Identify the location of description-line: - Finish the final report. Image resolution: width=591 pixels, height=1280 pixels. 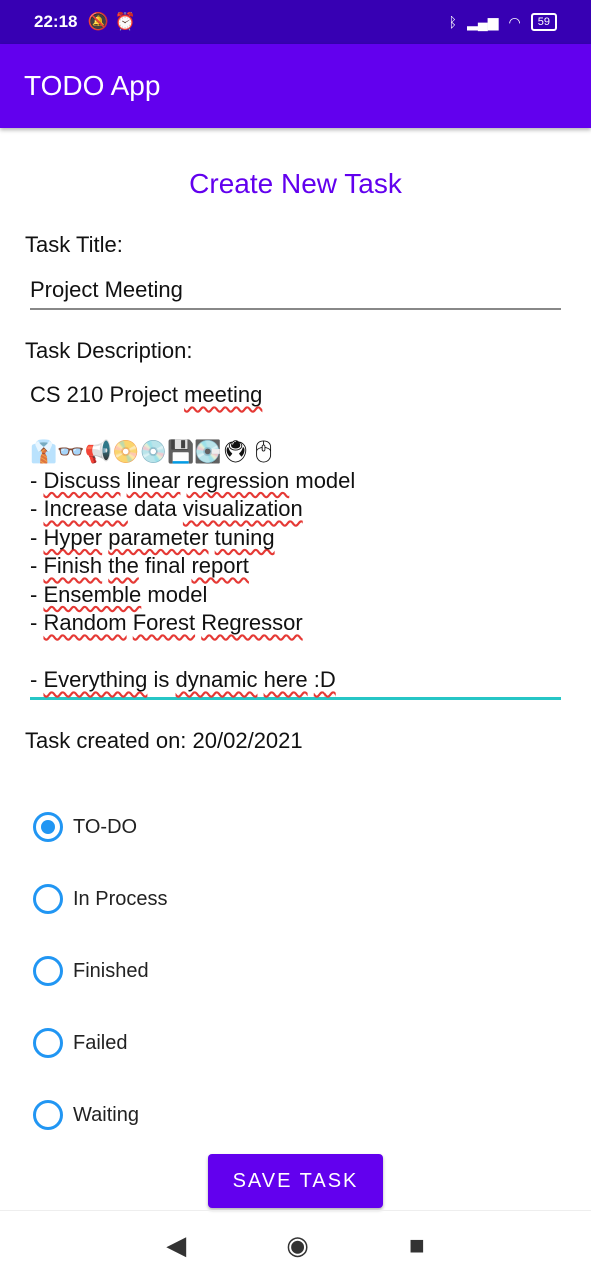
(295, 566).